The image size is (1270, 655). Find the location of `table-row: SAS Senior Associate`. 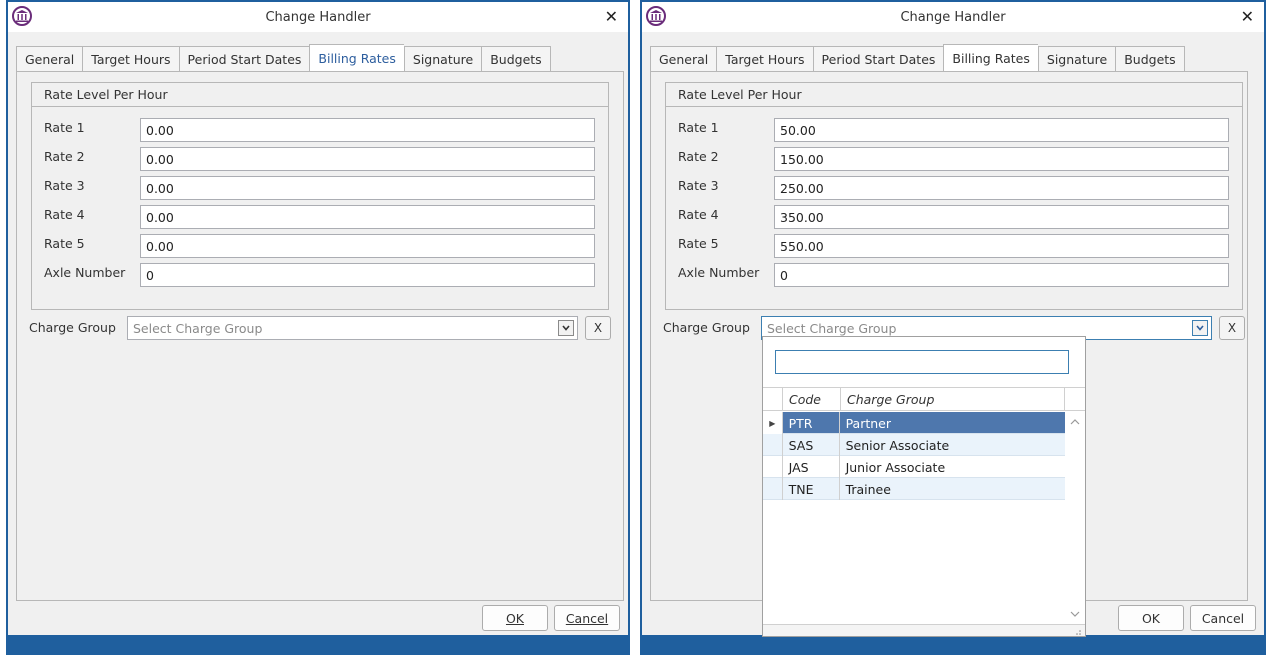

table-row: SAS Senior Associate is located at coordinates (914, 445).